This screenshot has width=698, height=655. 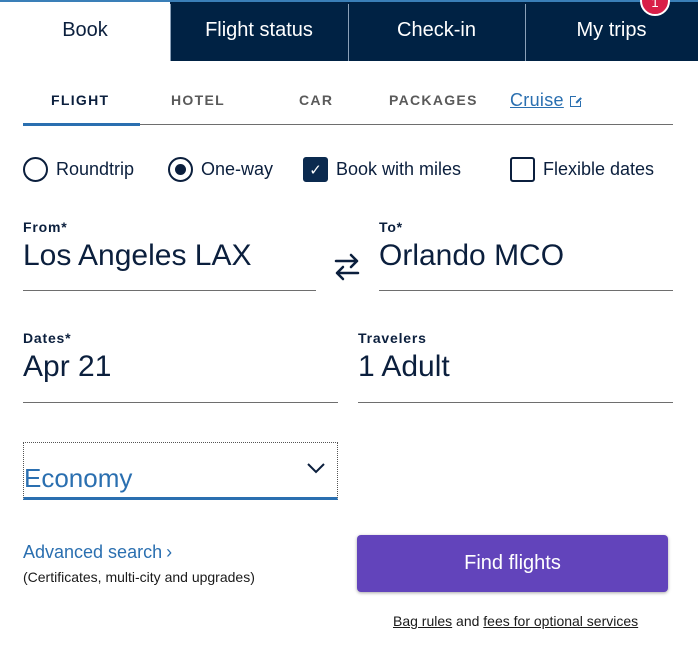 I want to click on swap-arrows-icon, so click(x=347, y=267).